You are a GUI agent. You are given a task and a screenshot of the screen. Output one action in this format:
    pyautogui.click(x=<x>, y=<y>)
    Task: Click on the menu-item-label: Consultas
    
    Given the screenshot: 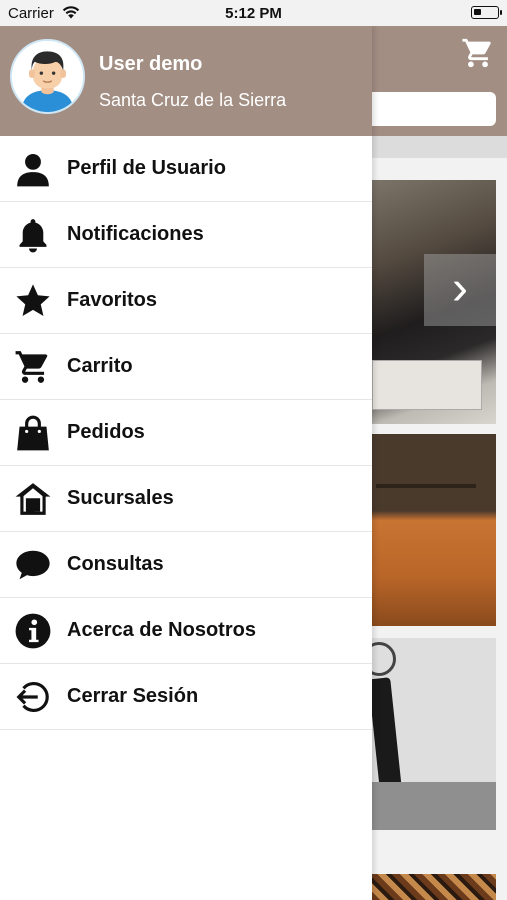 What is the action you would take?
    pyautogui.click(x=115, y=564)
    